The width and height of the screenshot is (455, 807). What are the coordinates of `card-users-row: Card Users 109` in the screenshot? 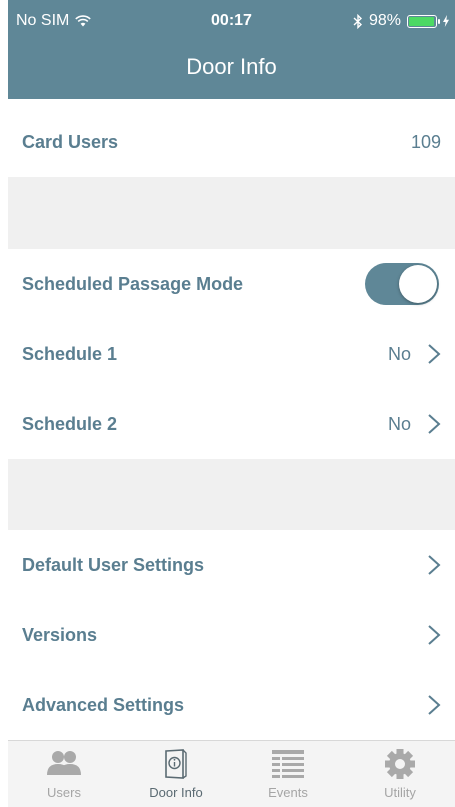 It's located at (231, 142).